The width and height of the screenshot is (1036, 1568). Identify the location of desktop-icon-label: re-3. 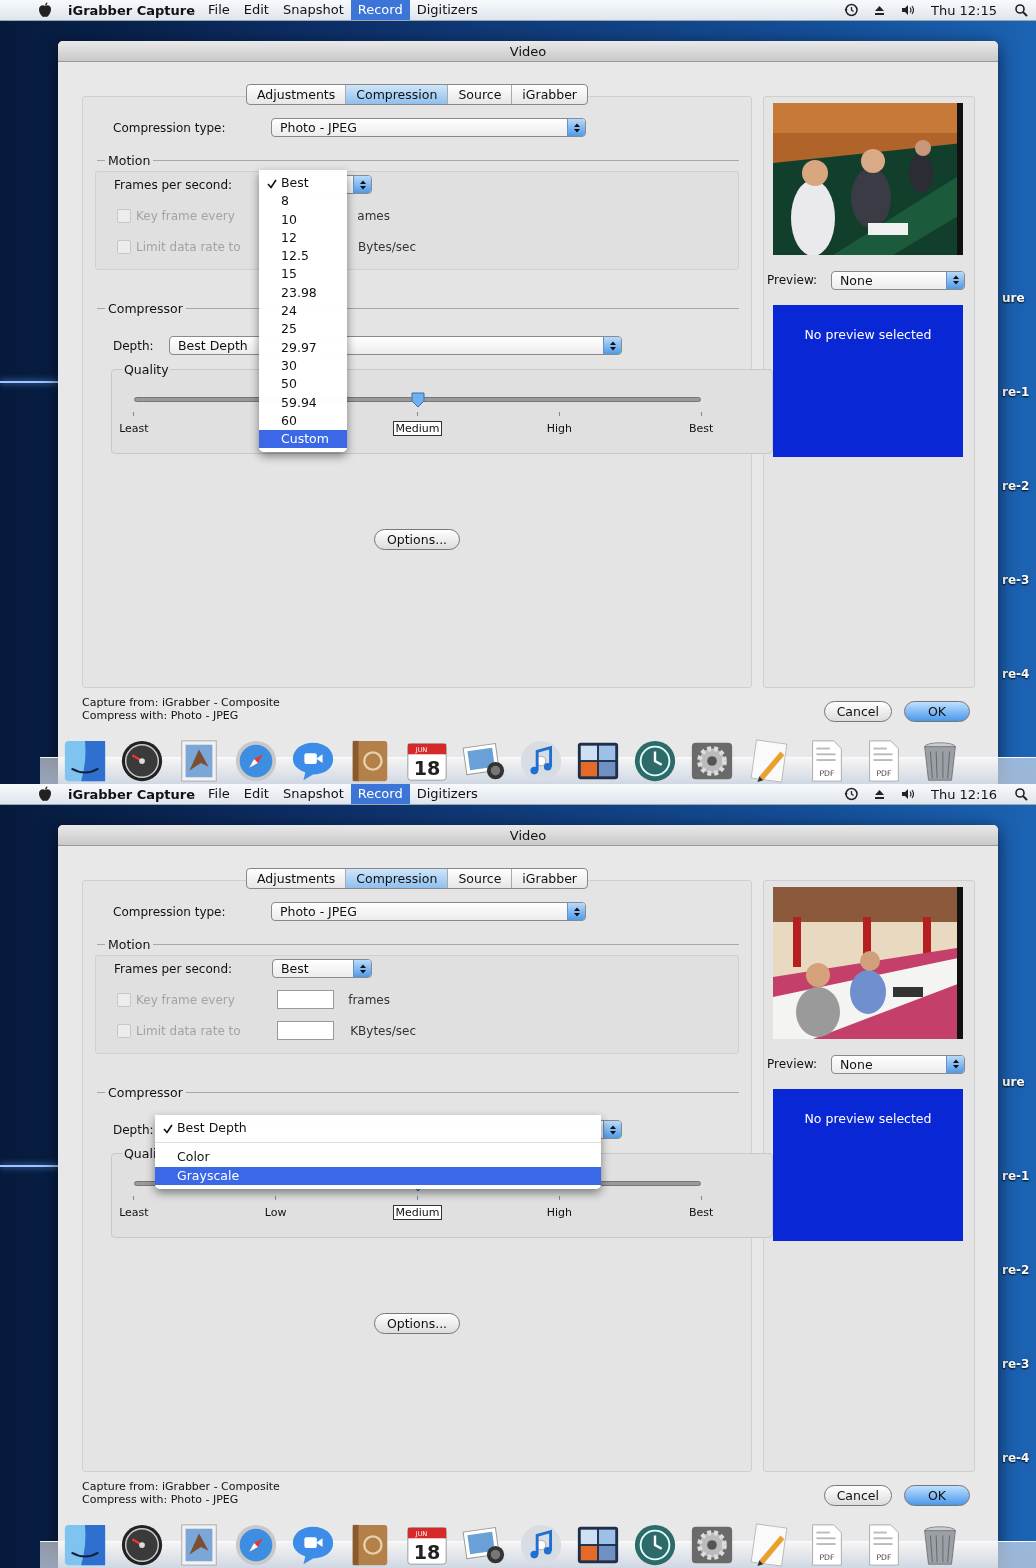
(1016, 580).